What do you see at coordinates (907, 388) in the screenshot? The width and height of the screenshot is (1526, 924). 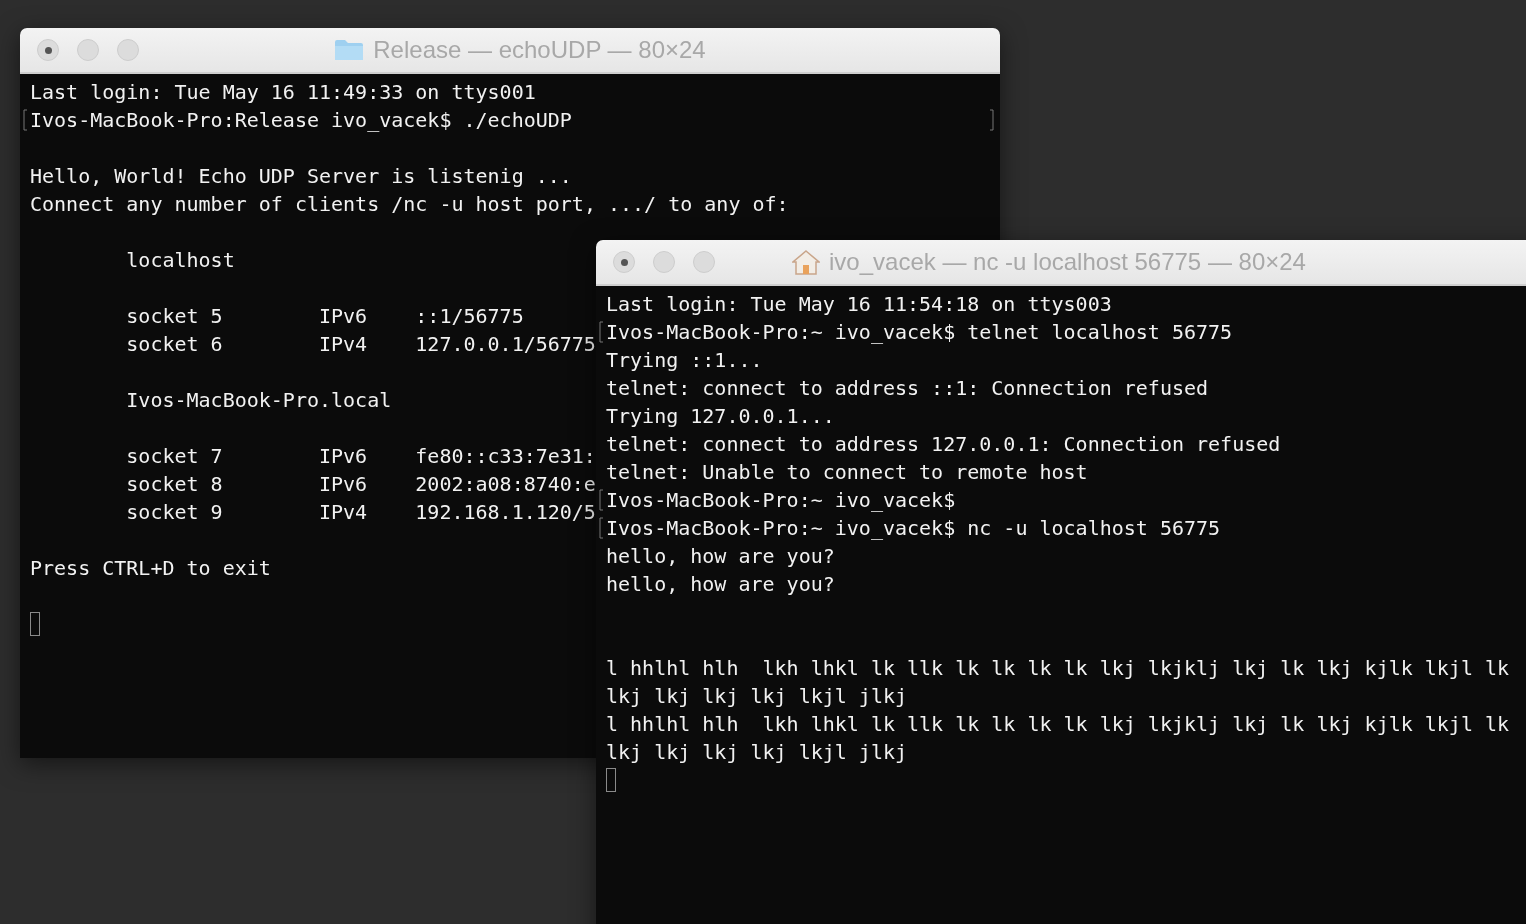 I see `output-line: telnet: connect to address ::1: Connection refused` at bounding box center [907, 388].